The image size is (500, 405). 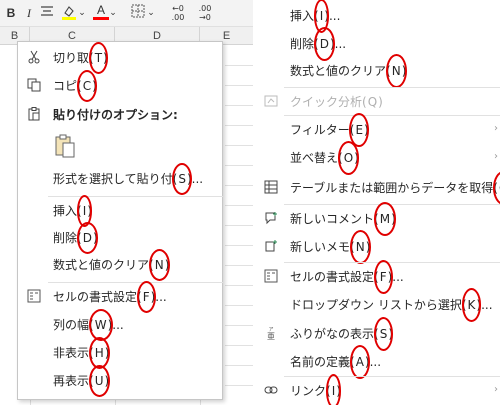 I want to click on menu-item-label: テーブルまたは範囲からデータを取得, so click(x=392, y=188).